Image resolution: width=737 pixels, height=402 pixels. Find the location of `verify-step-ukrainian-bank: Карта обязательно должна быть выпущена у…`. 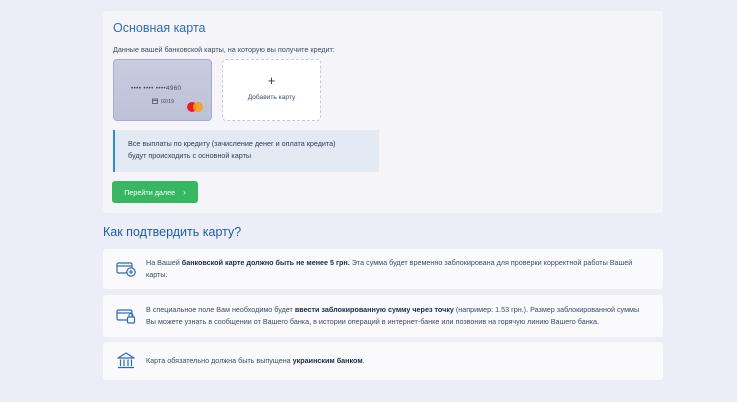

verify-step-ukrainian-bank: Карта обязательно должна быть выпущена у… is located at coordinates (383, 361).